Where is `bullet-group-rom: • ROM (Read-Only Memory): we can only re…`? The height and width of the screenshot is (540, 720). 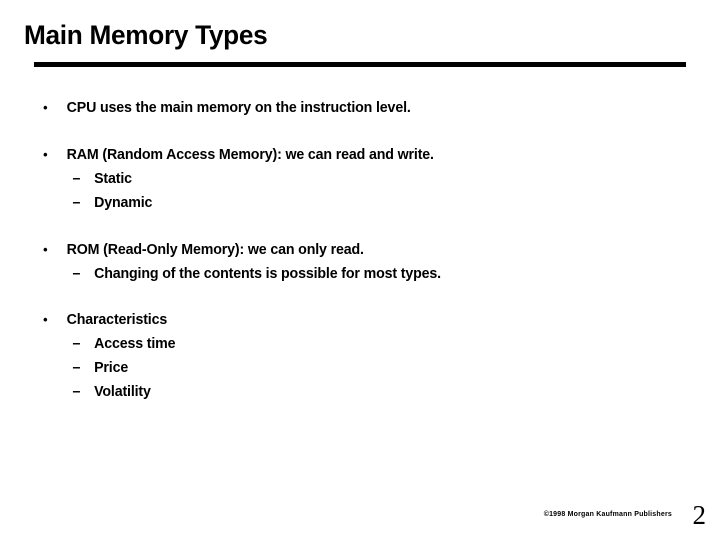 bullet-group-rom: • ROM (Read-Only Memory): we can only re… is located at coordinates (360, 262).